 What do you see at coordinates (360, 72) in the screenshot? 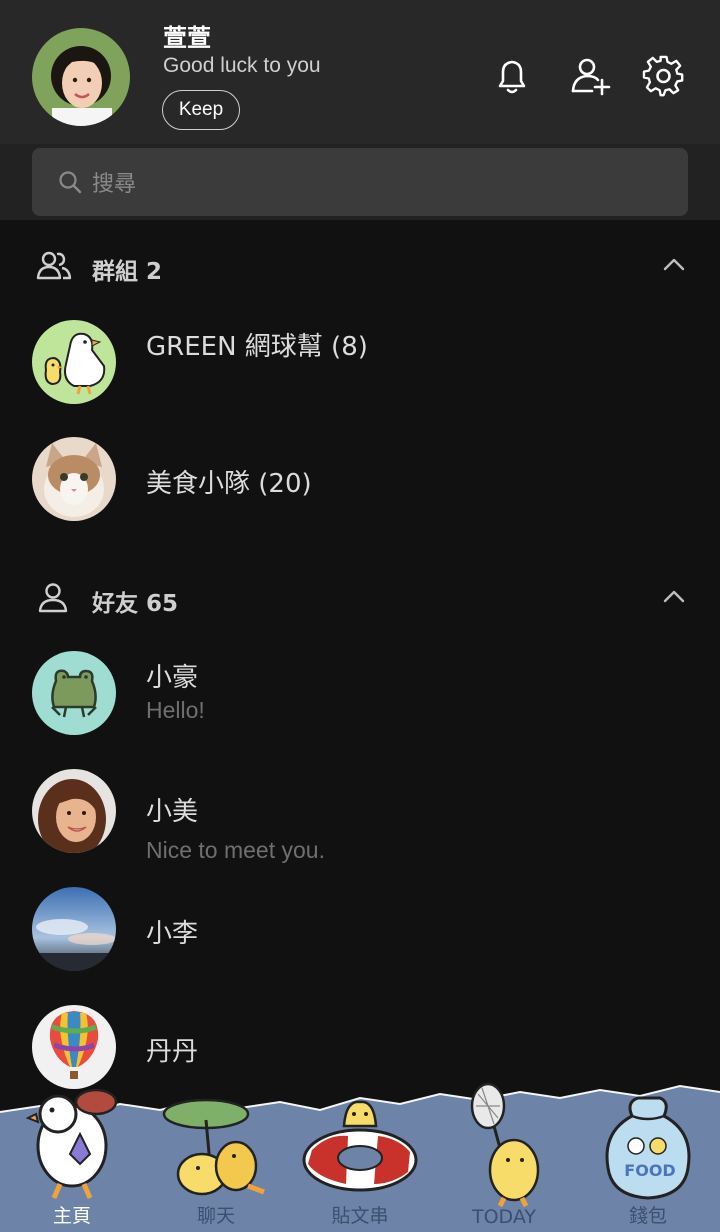
I see `profile-header: 萱萱 Good luck to you Keep` at bounding box center [360, 72].